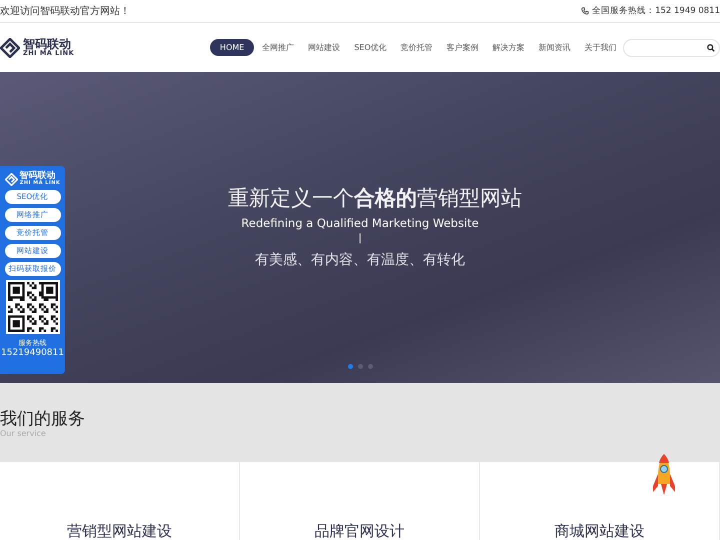 The width and height of the screenshot is (720, 540). Describe the element at coordinates (462, 47) in the screenshot. I see `nav-link: 客户案例` at that location.